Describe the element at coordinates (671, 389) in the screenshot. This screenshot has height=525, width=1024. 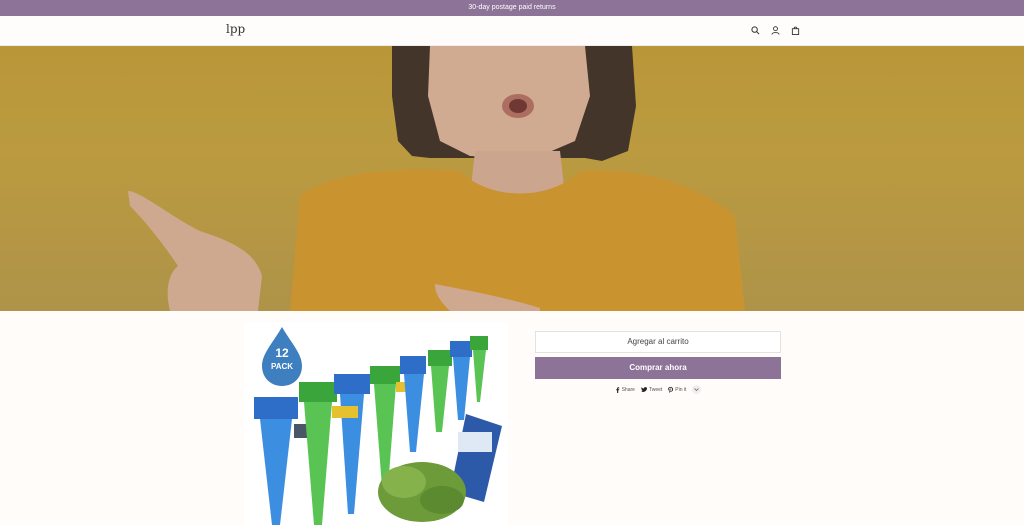
I see `pinterest-icon` at that location.